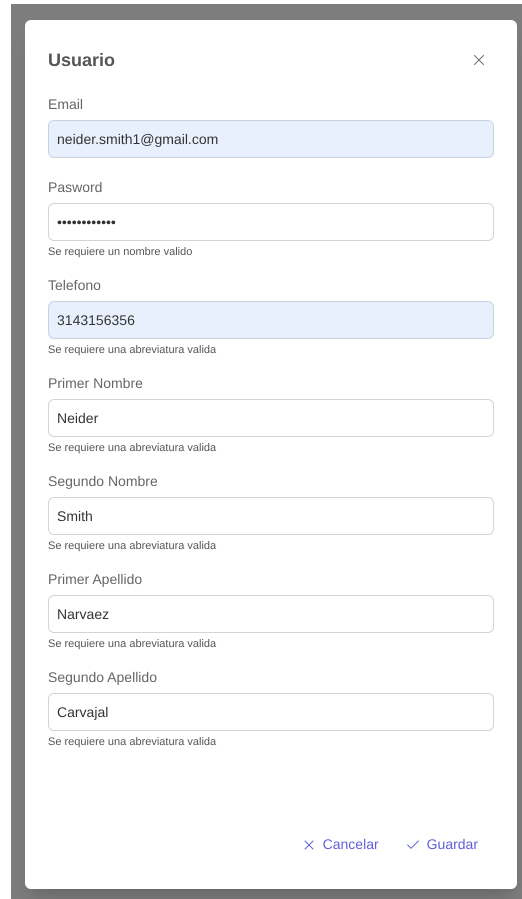 The height and width of the screenshot is (899, 522). What do you see at coordinates (82, 60) in the screenshot?
I see `dialog-title: Usuario` at bounding box center [82, 60].